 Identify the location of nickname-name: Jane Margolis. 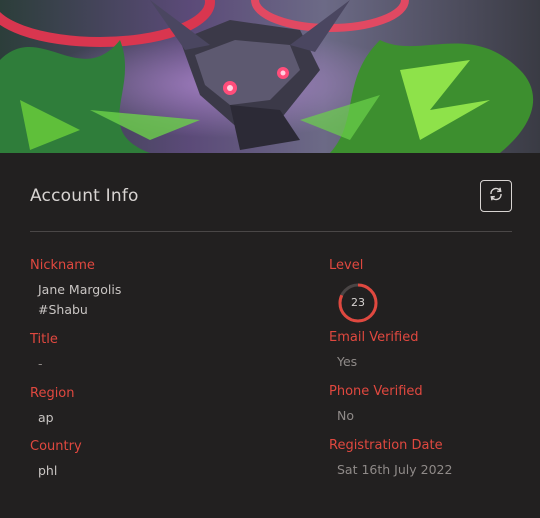
(80, 289).